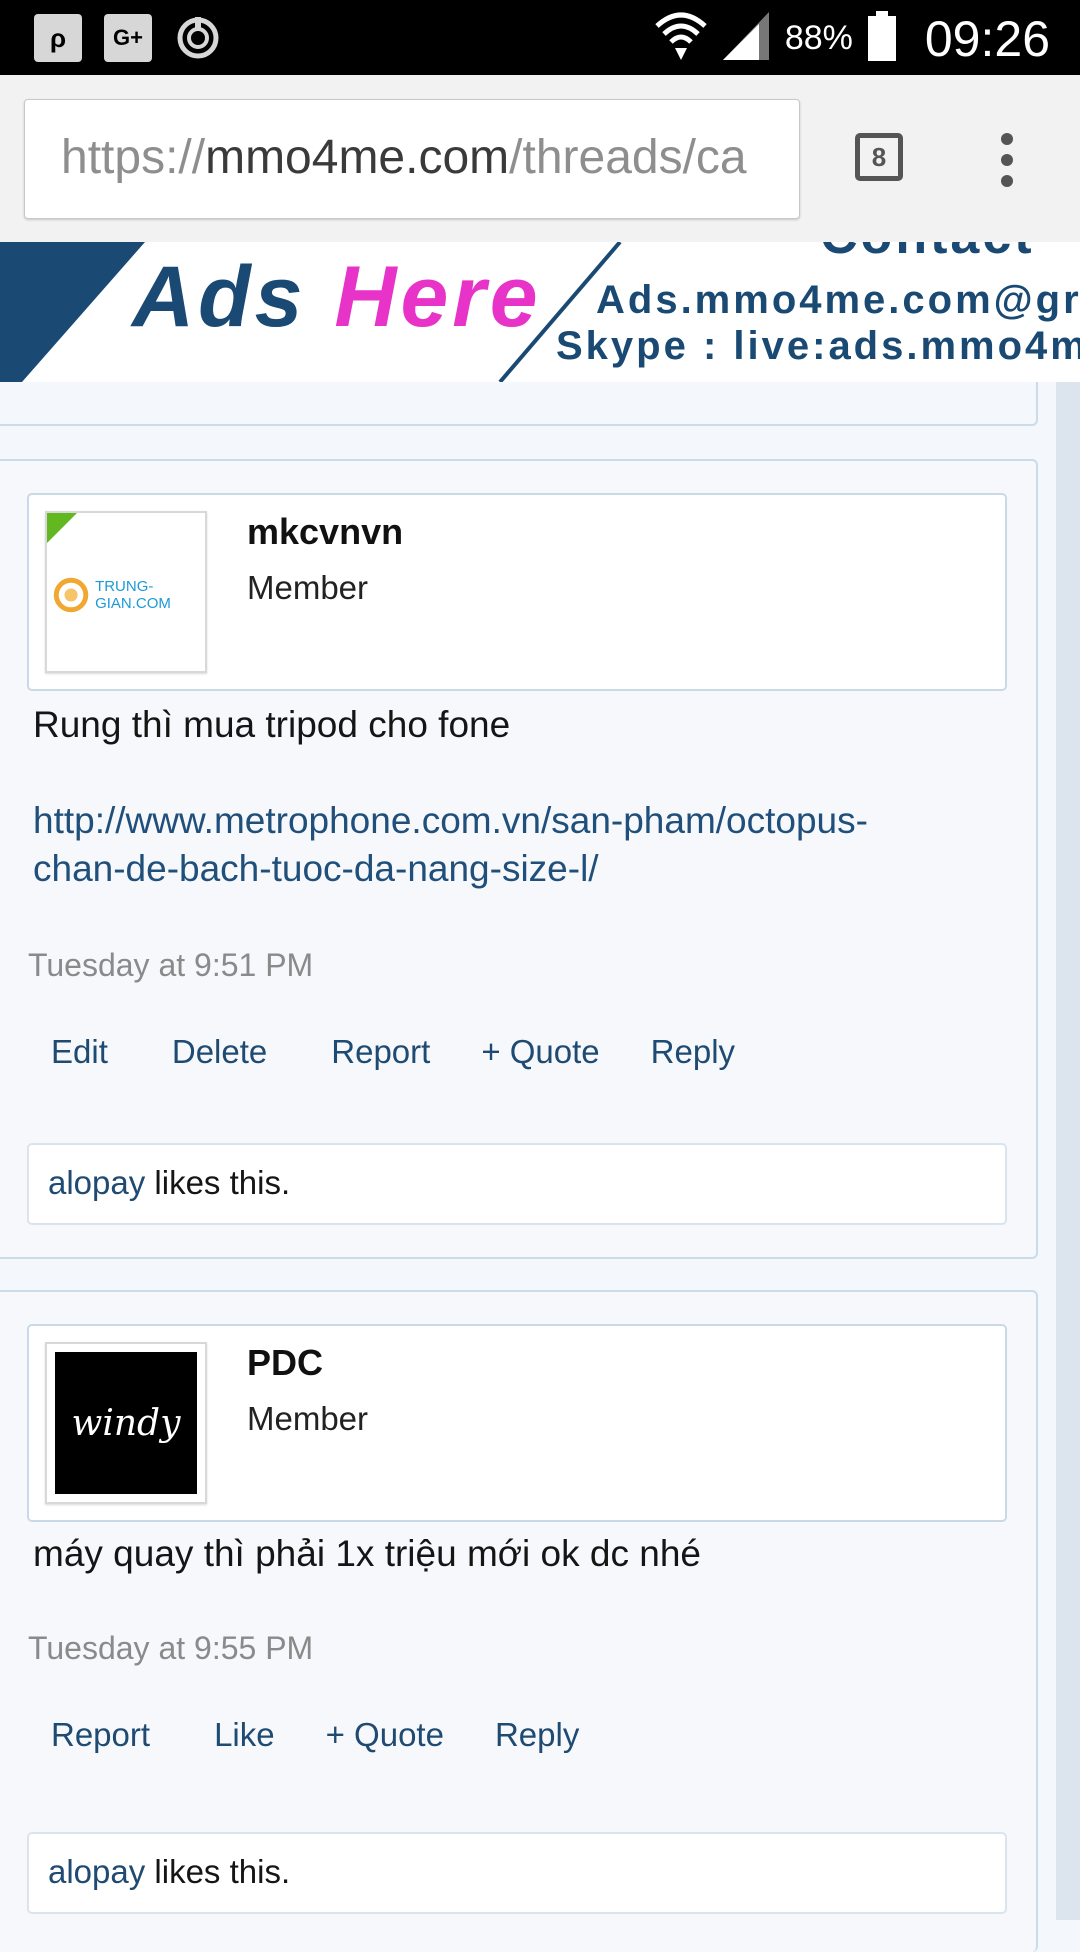 Image resolution: width=1080 pixels, height=1952 pixels. What do you see at coordinates (818, 38) in the screenshot?
I see `battery-percent: 88%` at bounding box center [818, 38].